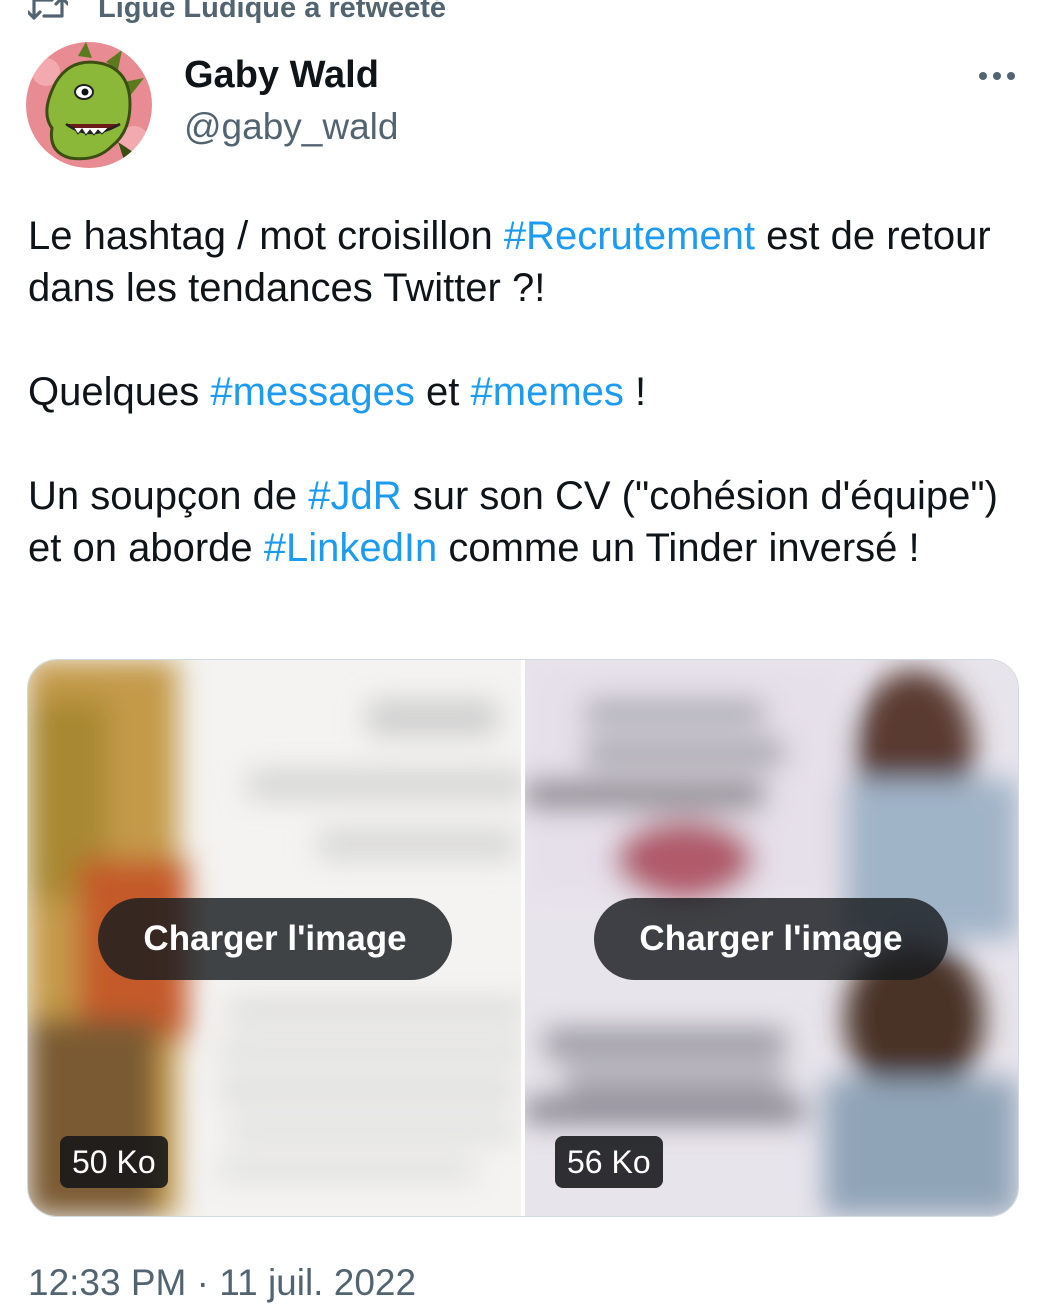 The width and height of the screenshot is (1045, 1304). Describe the element at coordinates (442, 392) in the screenshot. I see `tweet-text-segment: et` at that location.